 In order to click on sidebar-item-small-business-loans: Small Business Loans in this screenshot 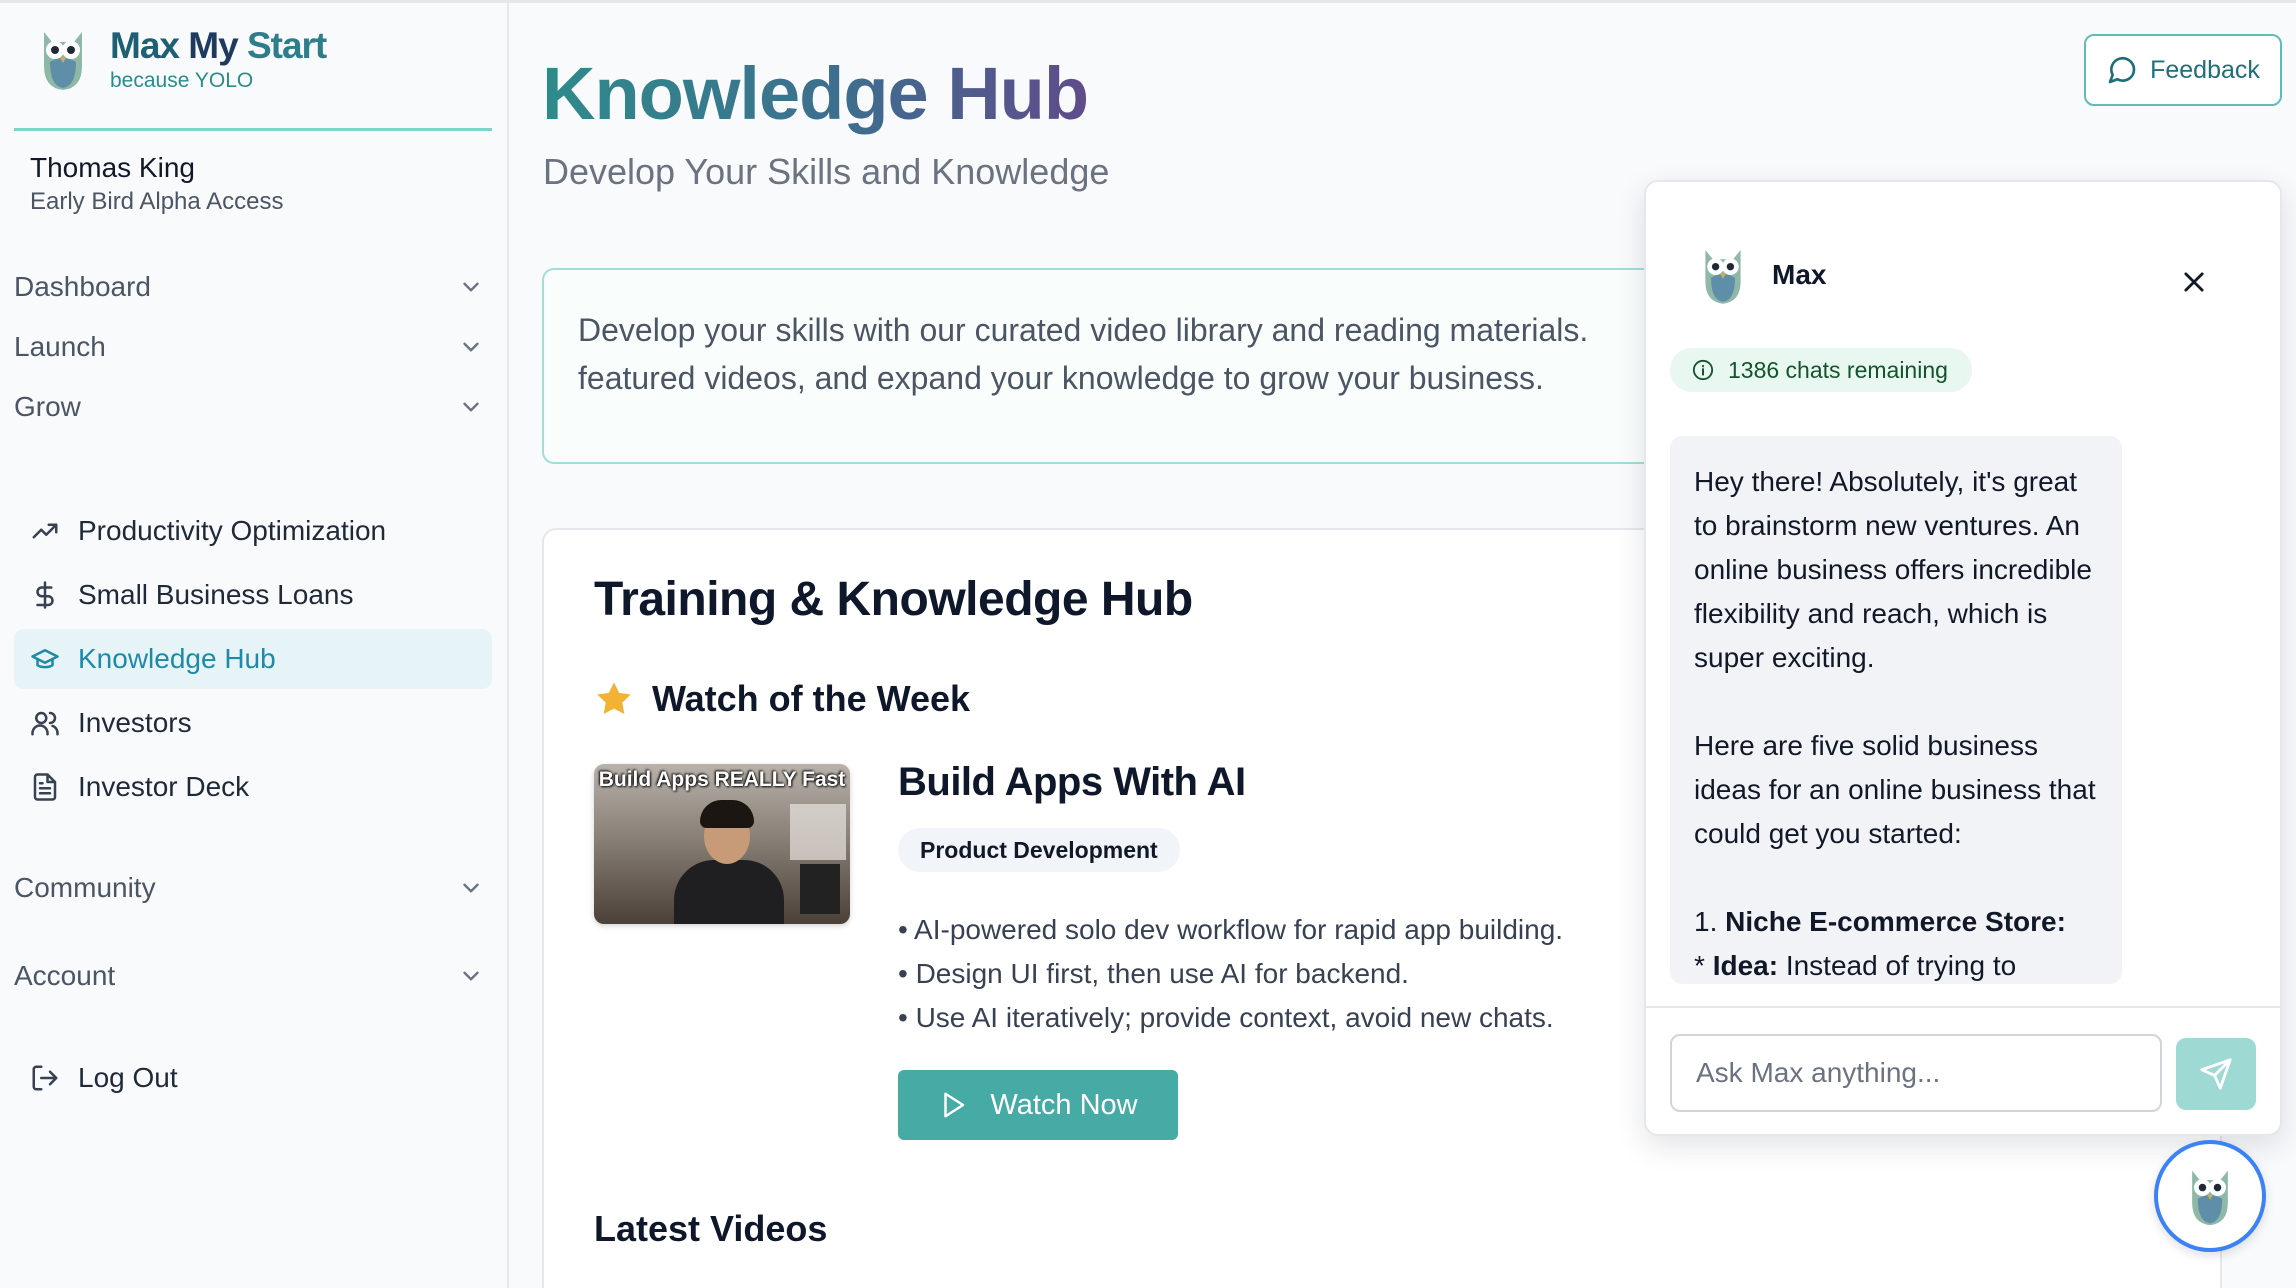, I will do `click(253, 595)`.